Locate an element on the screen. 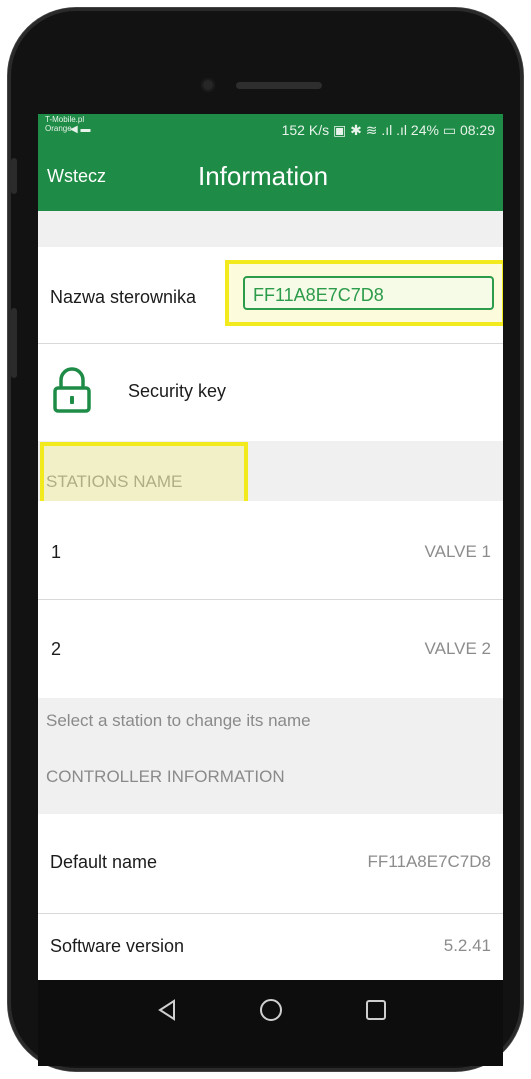 The height and width of the screenshot is (1079, 531). security-key-label: Security key is located at coordinates (177, 391).